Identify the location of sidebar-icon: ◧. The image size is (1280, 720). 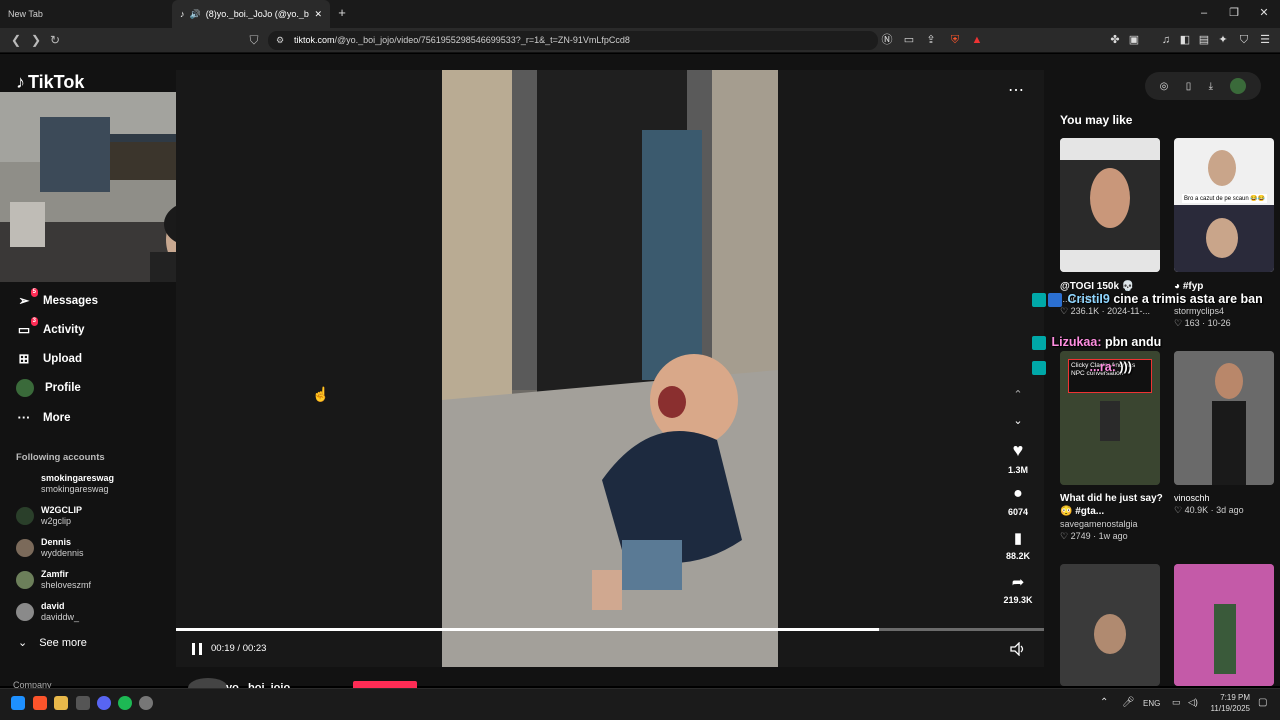
(1185, 40).